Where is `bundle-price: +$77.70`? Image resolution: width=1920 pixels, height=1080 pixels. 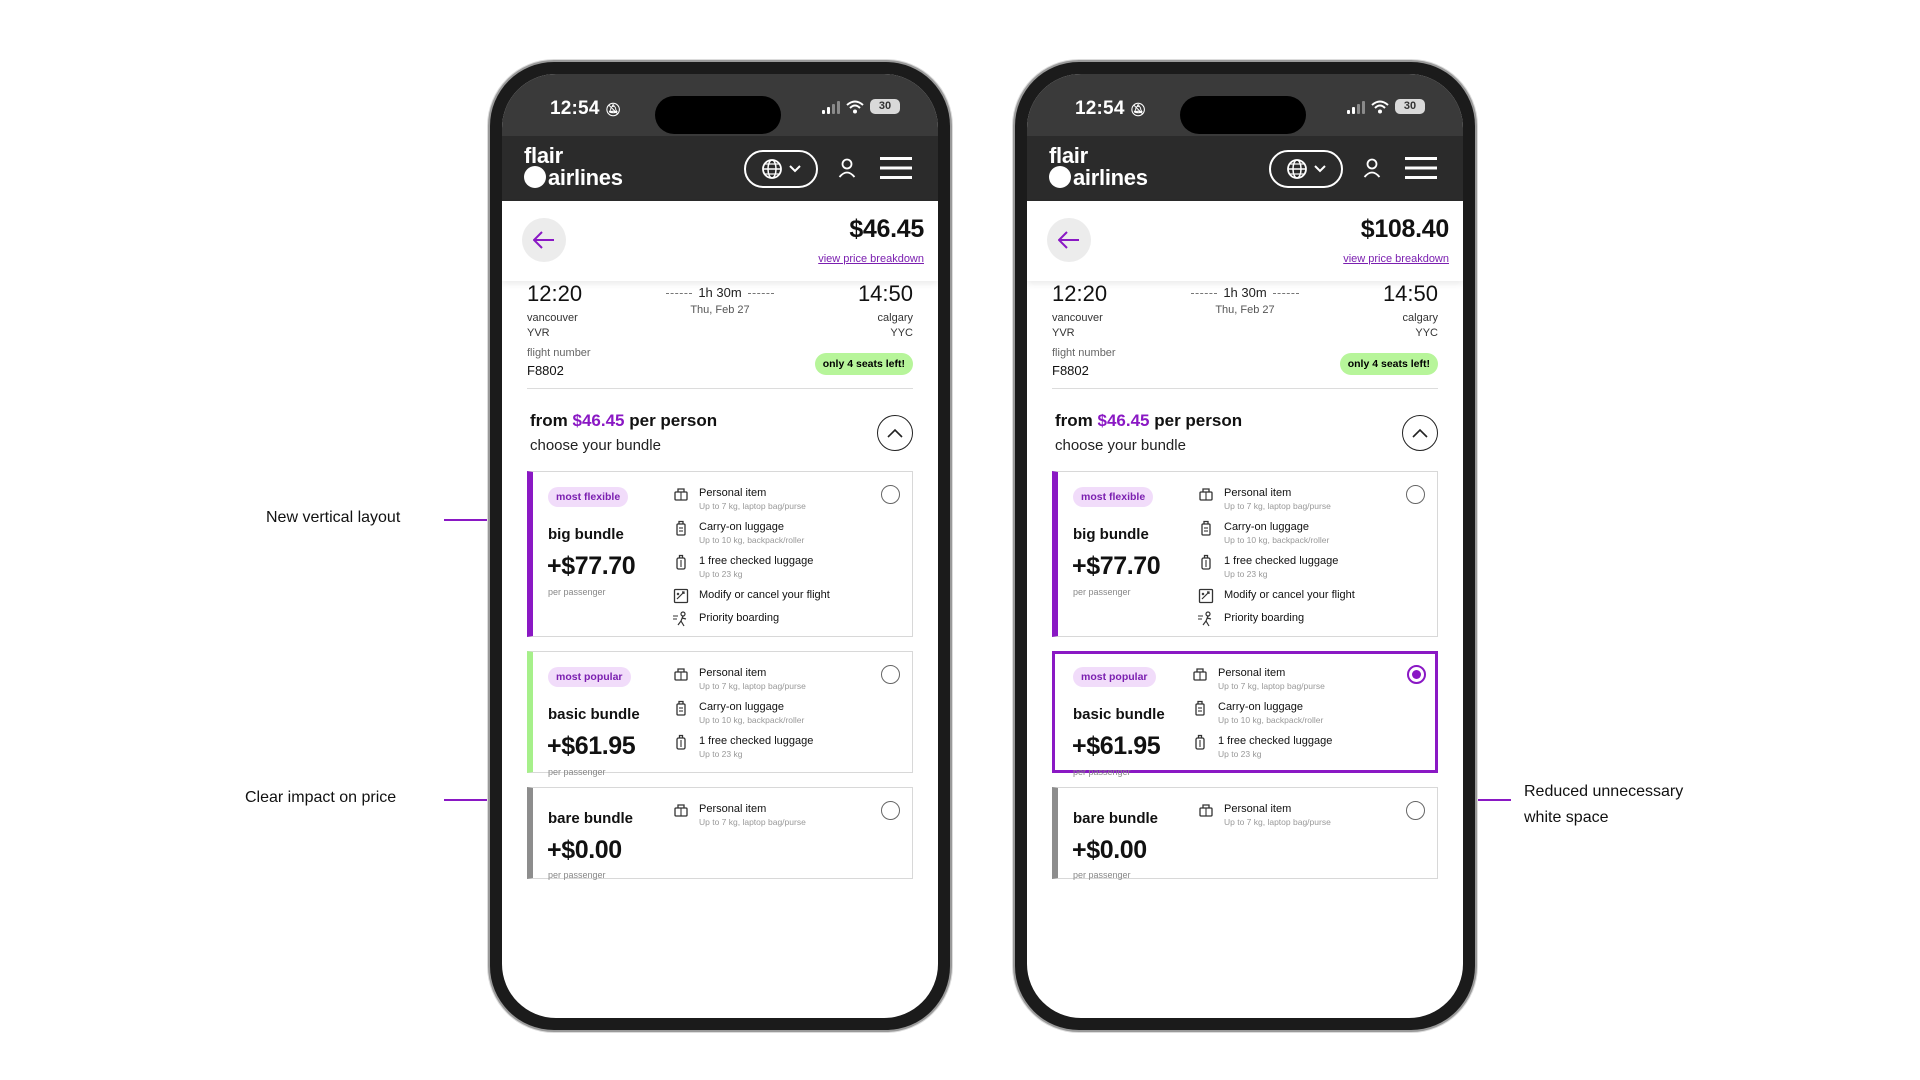
bundle-price: +$77.70 is located at coordinates (1116, 566).